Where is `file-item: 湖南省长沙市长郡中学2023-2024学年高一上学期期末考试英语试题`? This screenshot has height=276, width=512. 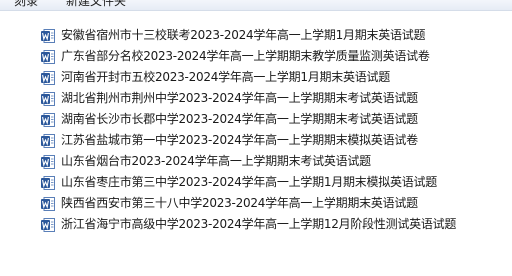
file-item: 湖南省长沙市长郡中学2023-2024学年高一上学期期末考试英语试题 is located at coordinates (229, 119).